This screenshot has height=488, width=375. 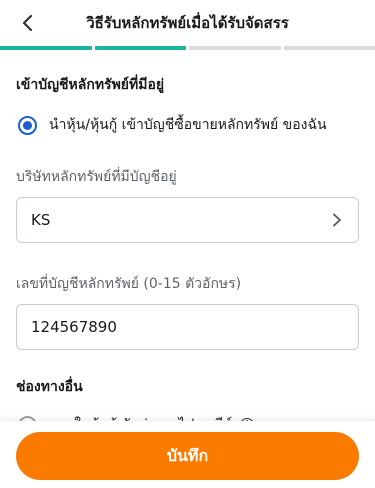 I want to click on other-channel-section-title: ช่องทางอื่น, so click(x=49, y=387).